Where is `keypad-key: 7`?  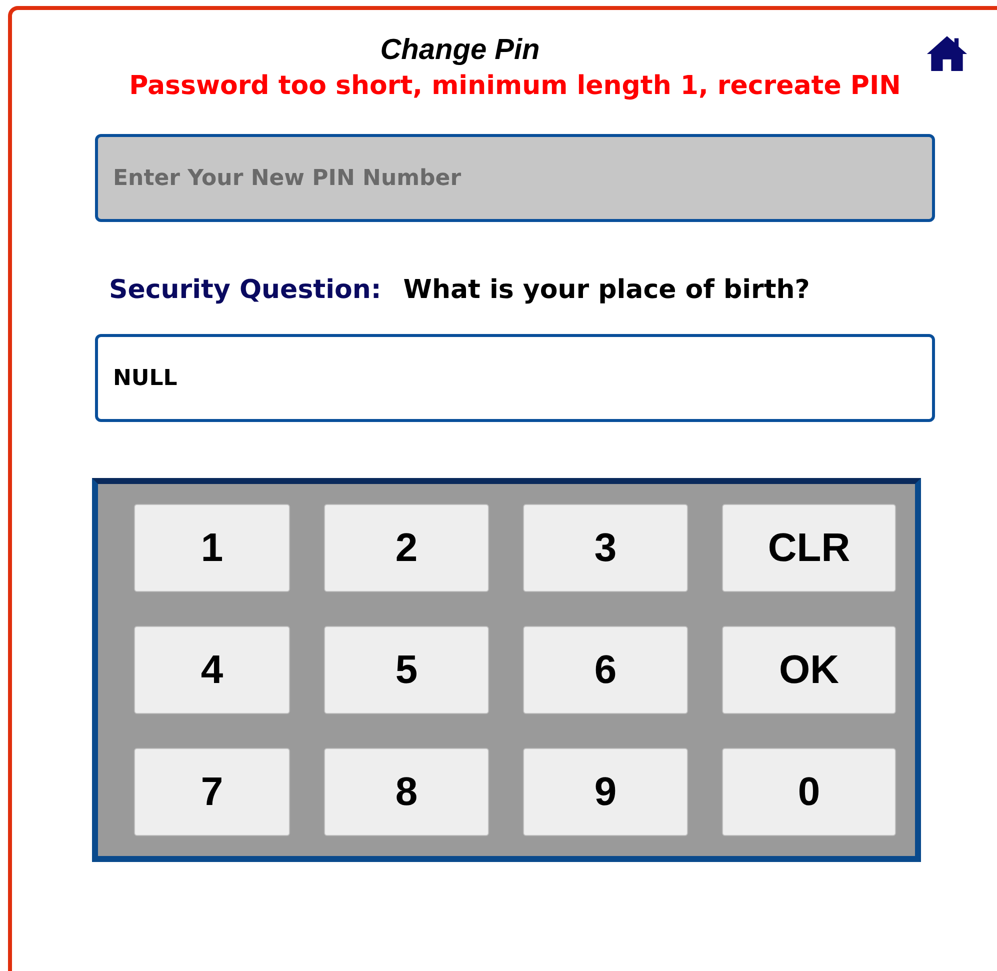
keypad-key: 7 is located at coordinates (212, 792).